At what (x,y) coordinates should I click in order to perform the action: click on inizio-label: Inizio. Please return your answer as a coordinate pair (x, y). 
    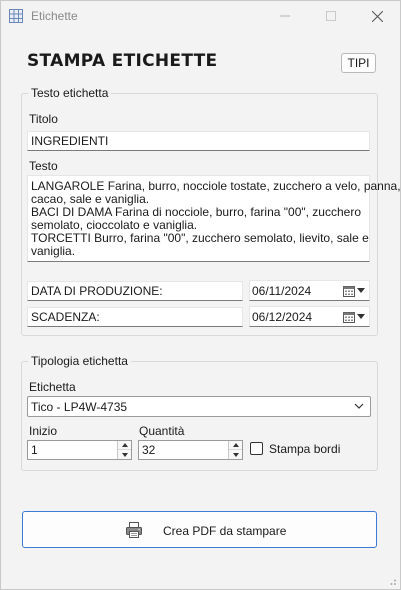
    Looking at the image, I should click on (43, 431).